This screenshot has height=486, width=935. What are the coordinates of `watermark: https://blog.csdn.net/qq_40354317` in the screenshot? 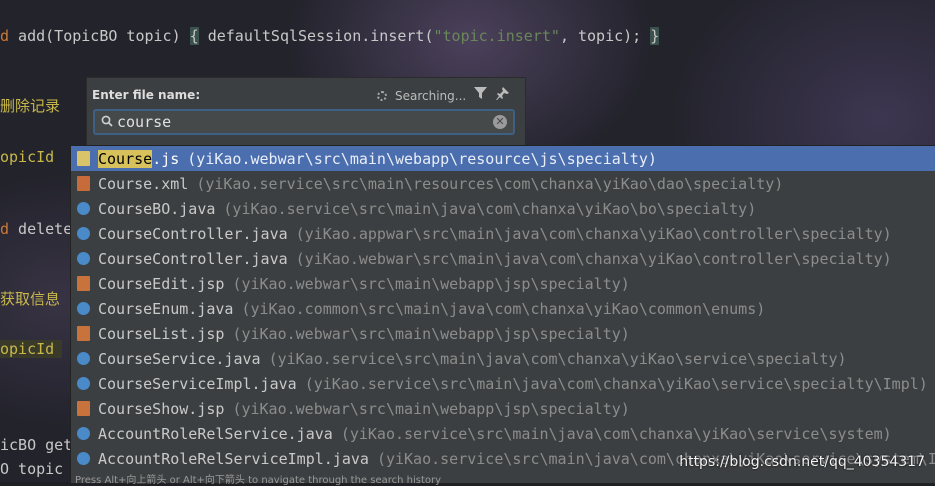 It's located at (802, 462).